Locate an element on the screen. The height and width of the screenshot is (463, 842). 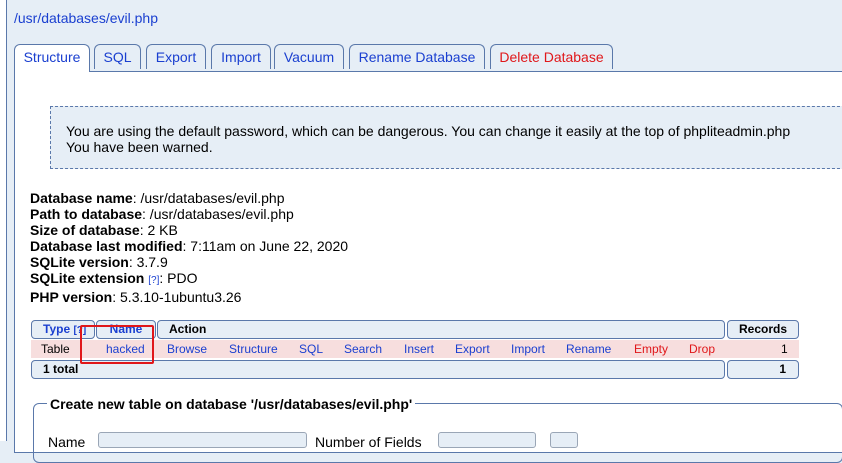
size-label: Size of database is located at coordinates (85, 230).